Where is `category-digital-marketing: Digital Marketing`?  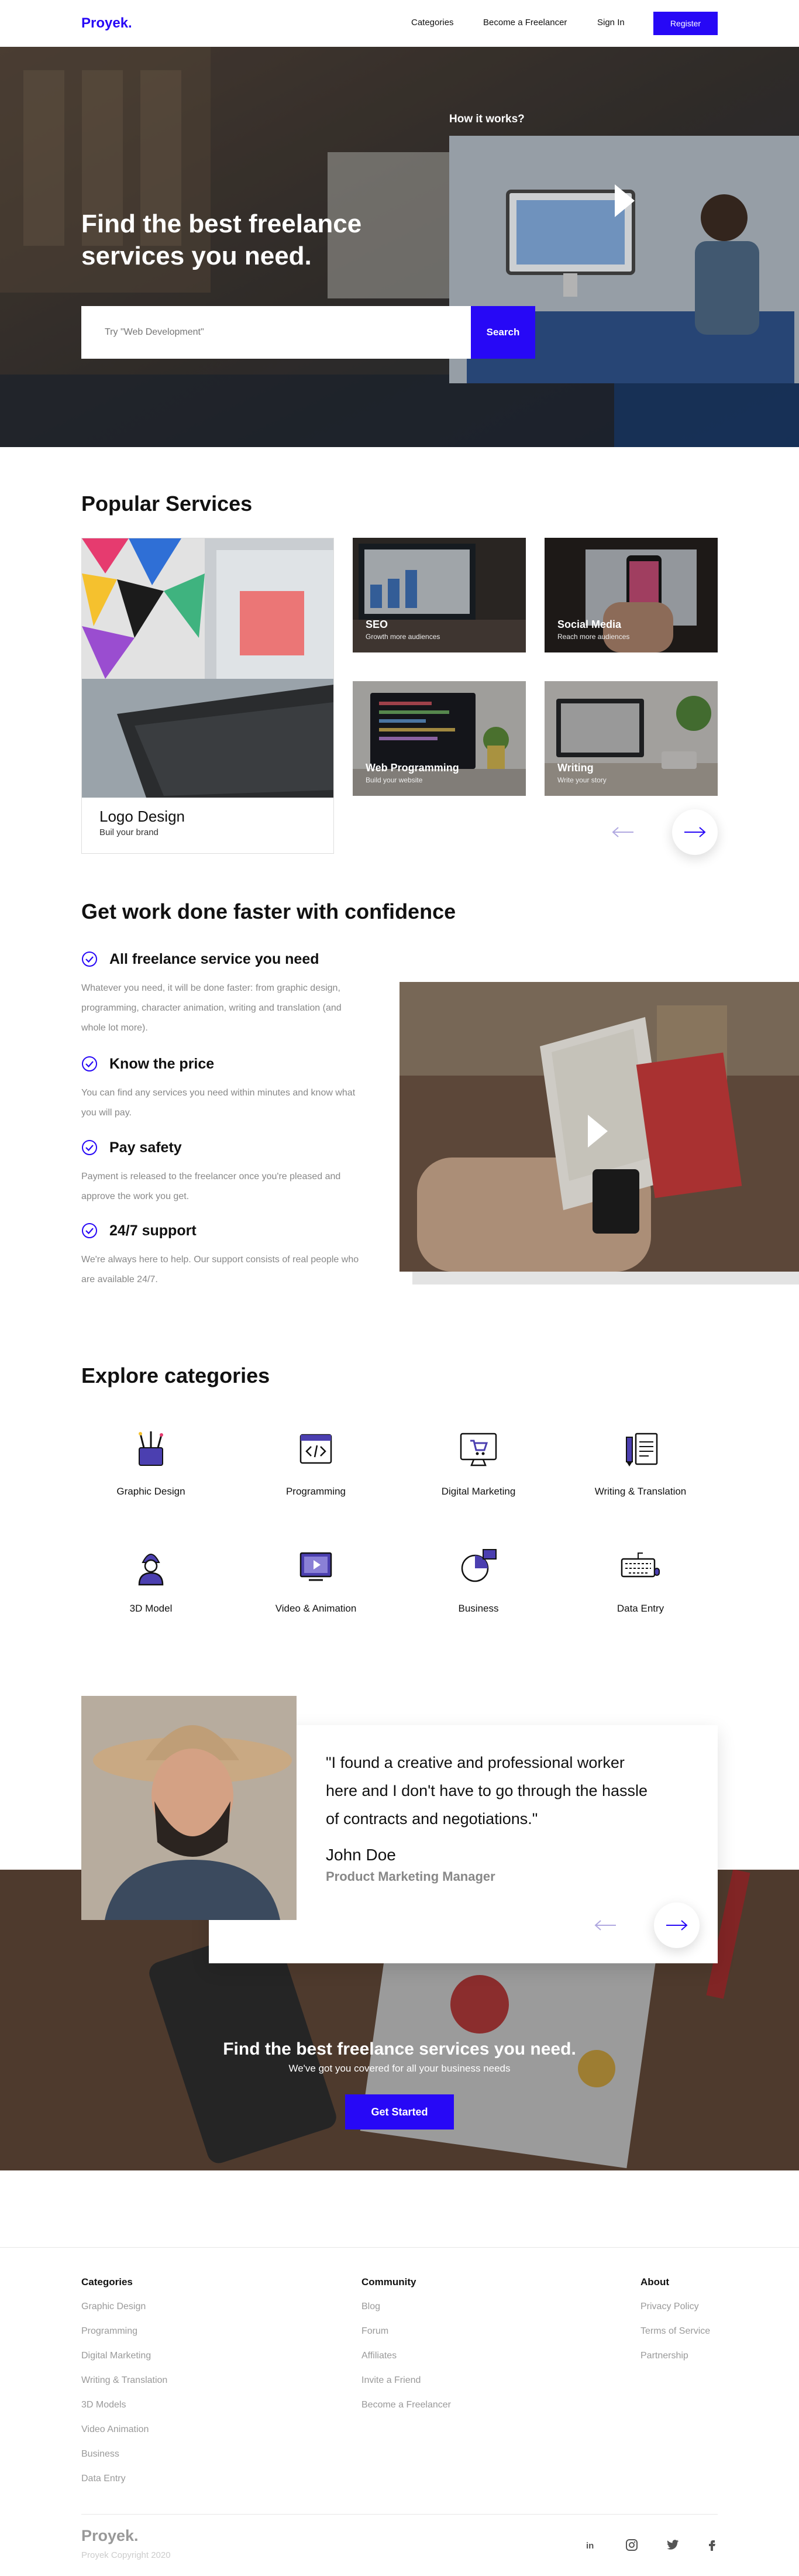 category-digital-marketing: Digital Marketing is located at coordinates (478, 1463).